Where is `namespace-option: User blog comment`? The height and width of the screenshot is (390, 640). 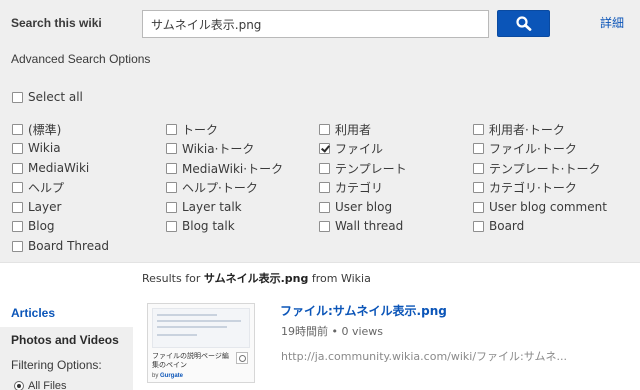 namespace-option: User blog comment is located at coordinates (540, 207).